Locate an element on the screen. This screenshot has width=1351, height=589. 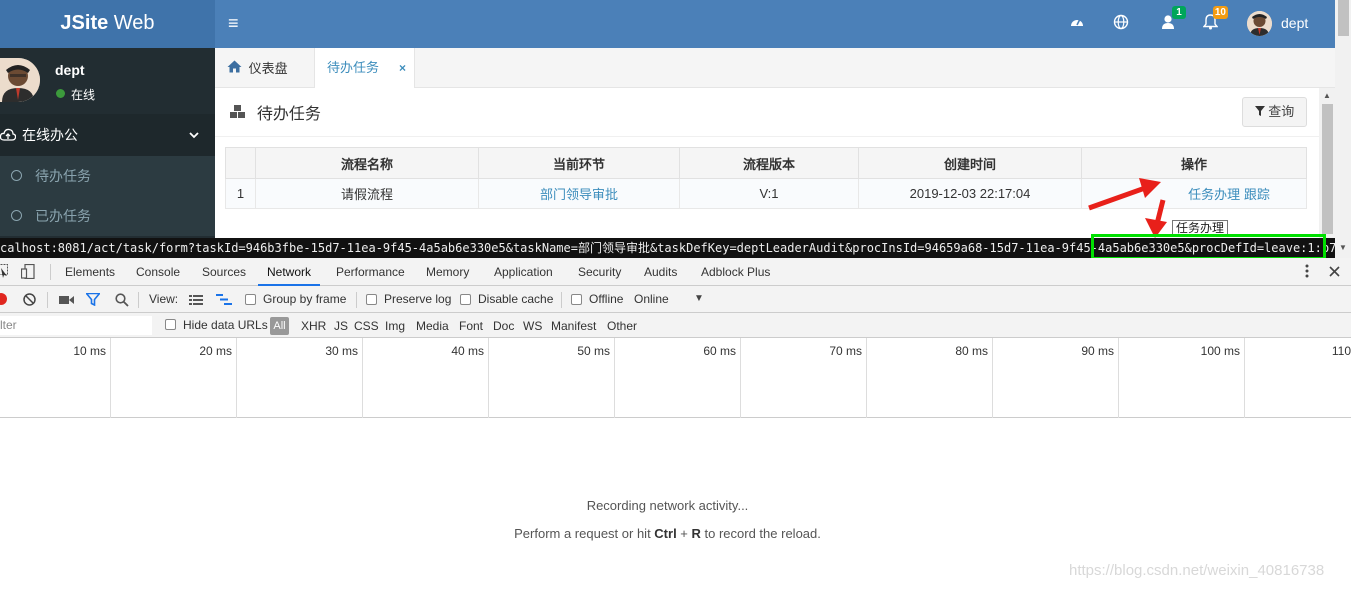
filter-input: lter is located at coordinates (76, 325).